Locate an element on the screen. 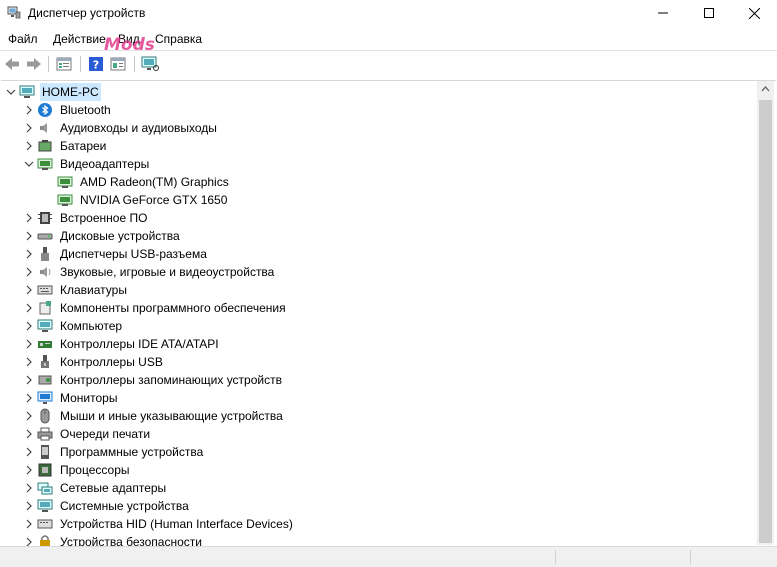 Image resolution: width=777 pixels, height=567 pixels. usb-connector-icon is located at coordinates (45, 254).